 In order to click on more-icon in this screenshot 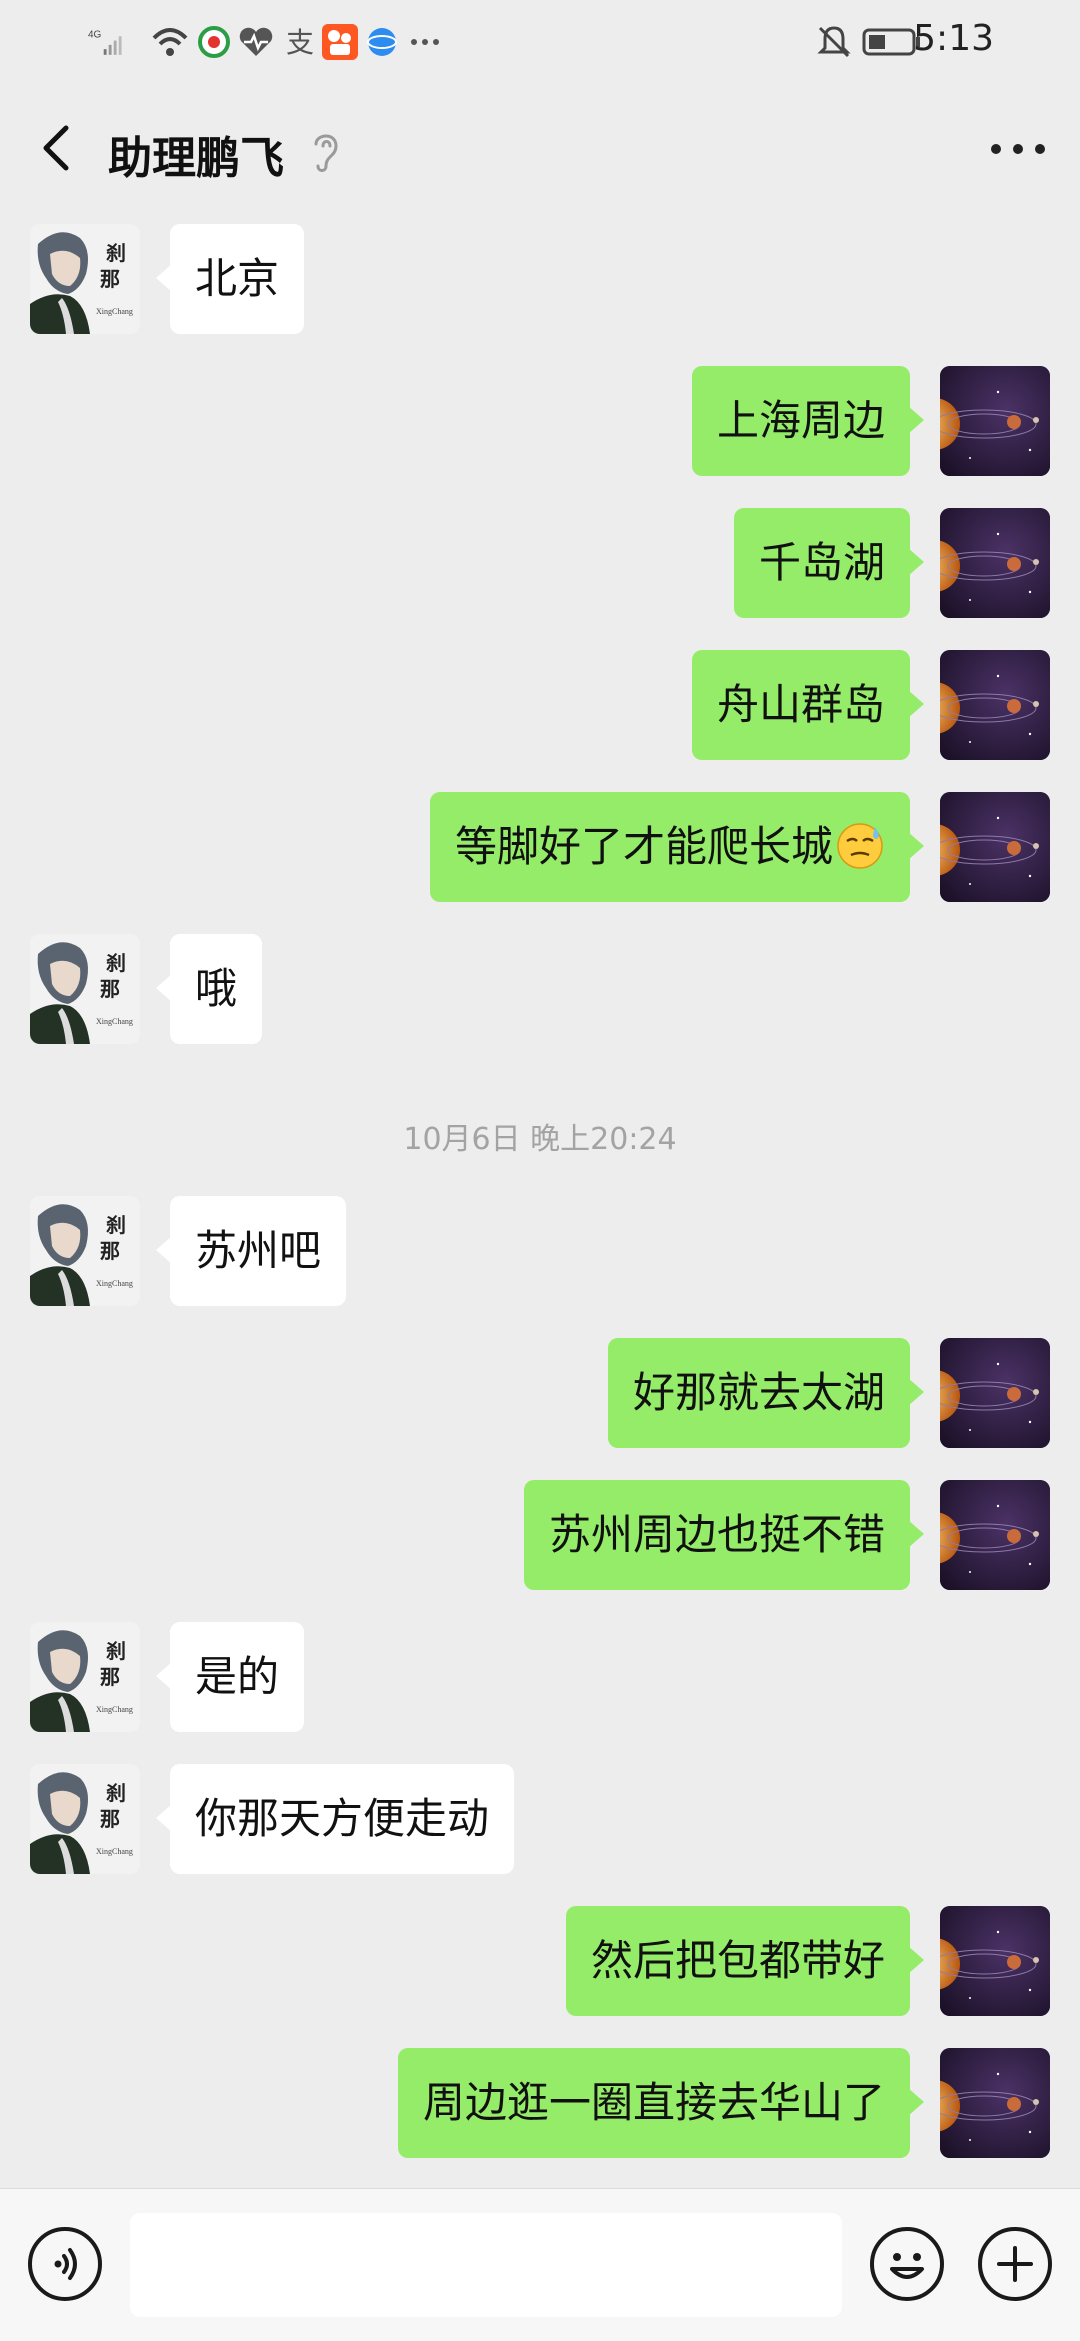, I will do `click(1018, 149)`.